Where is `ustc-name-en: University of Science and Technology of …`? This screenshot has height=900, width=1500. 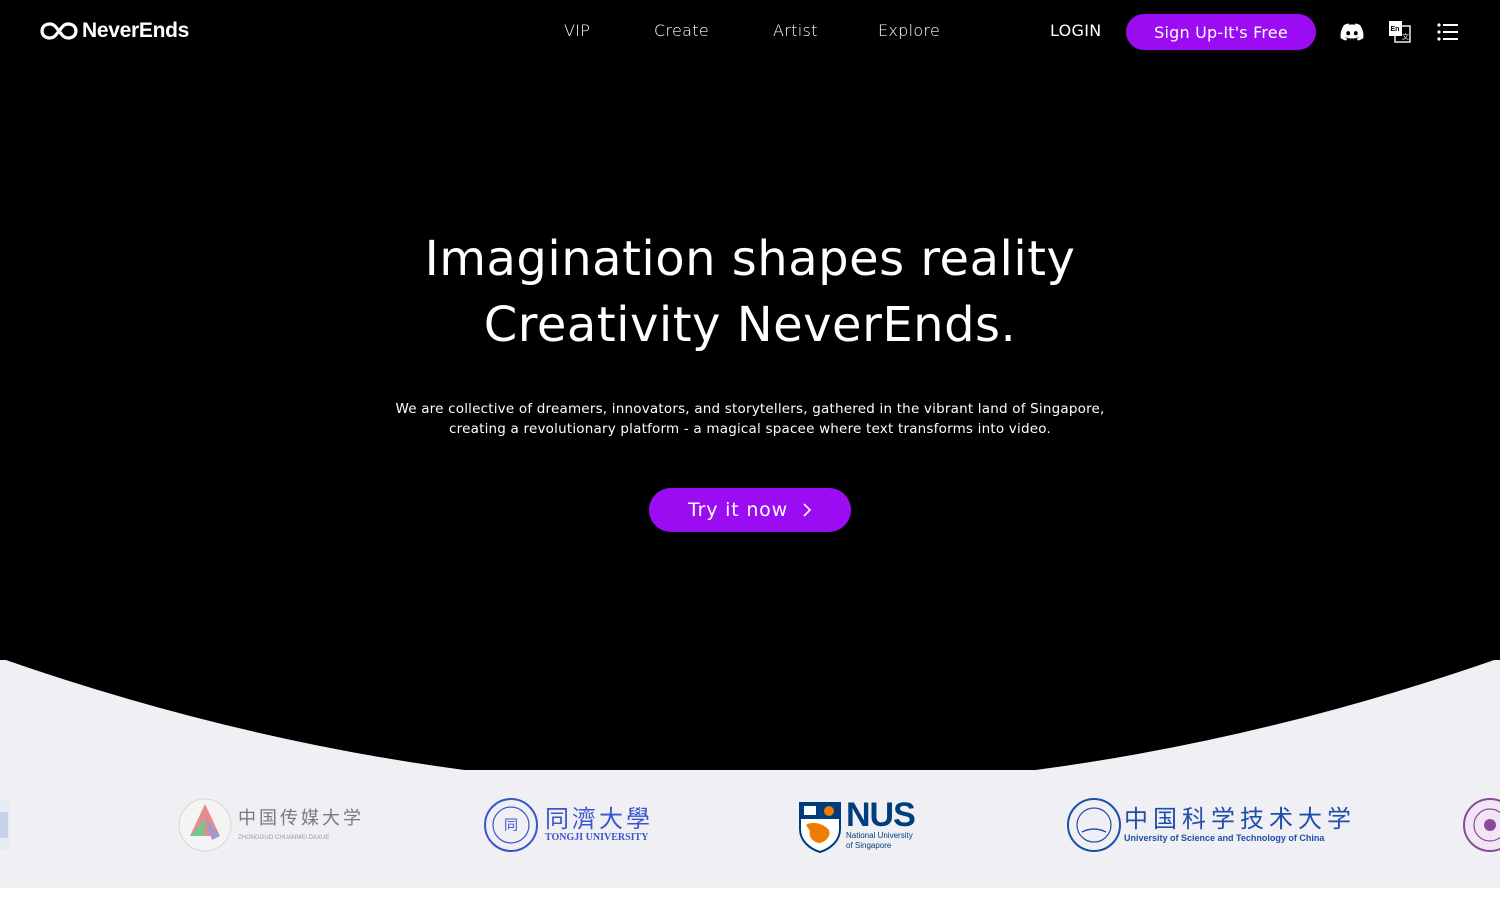
ustc-name-en: University of Science and Technology of … is located at coordinates (1224, 838).